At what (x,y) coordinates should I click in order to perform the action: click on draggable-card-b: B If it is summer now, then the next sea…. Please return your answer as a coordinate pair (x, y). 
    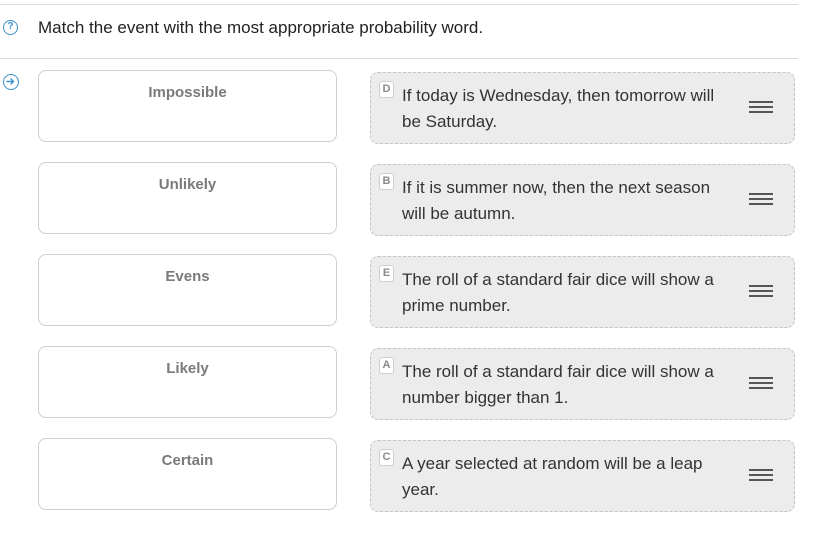
    Looking at the image, I should click on (582, 200).